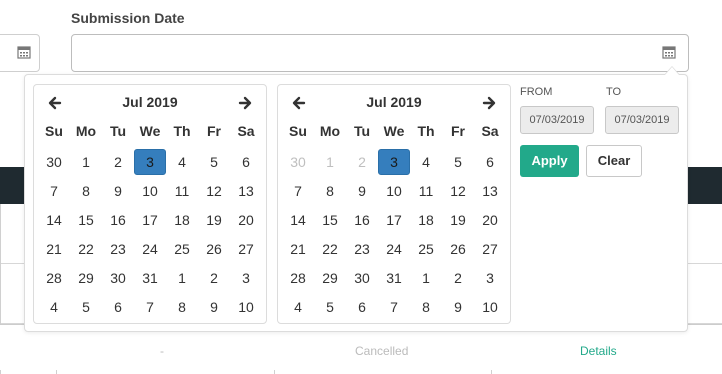  I want to click on weekday-label: Mo, so click(330, 131).